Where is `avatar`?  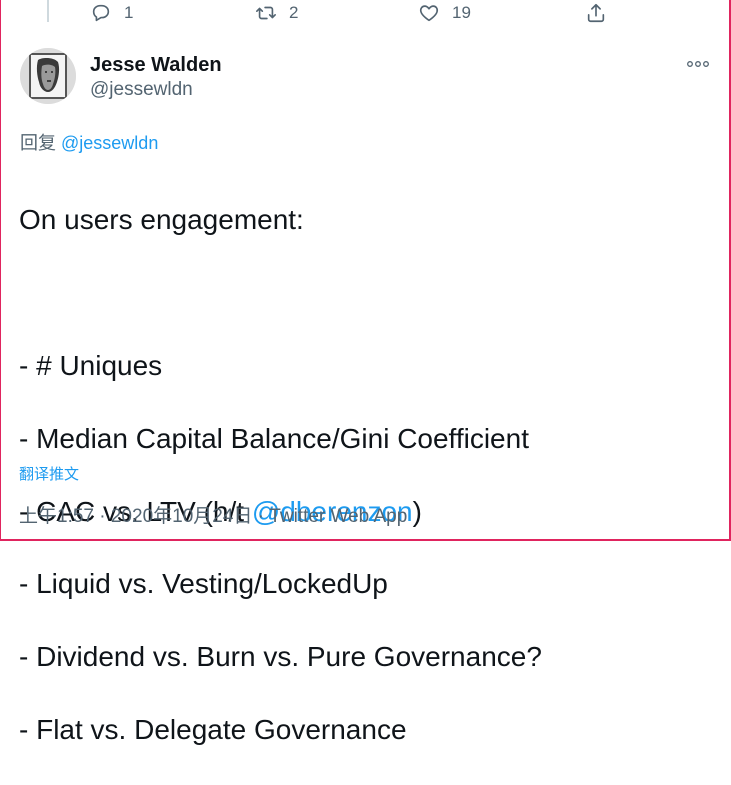
avatar is located at coordinates (48, 76).